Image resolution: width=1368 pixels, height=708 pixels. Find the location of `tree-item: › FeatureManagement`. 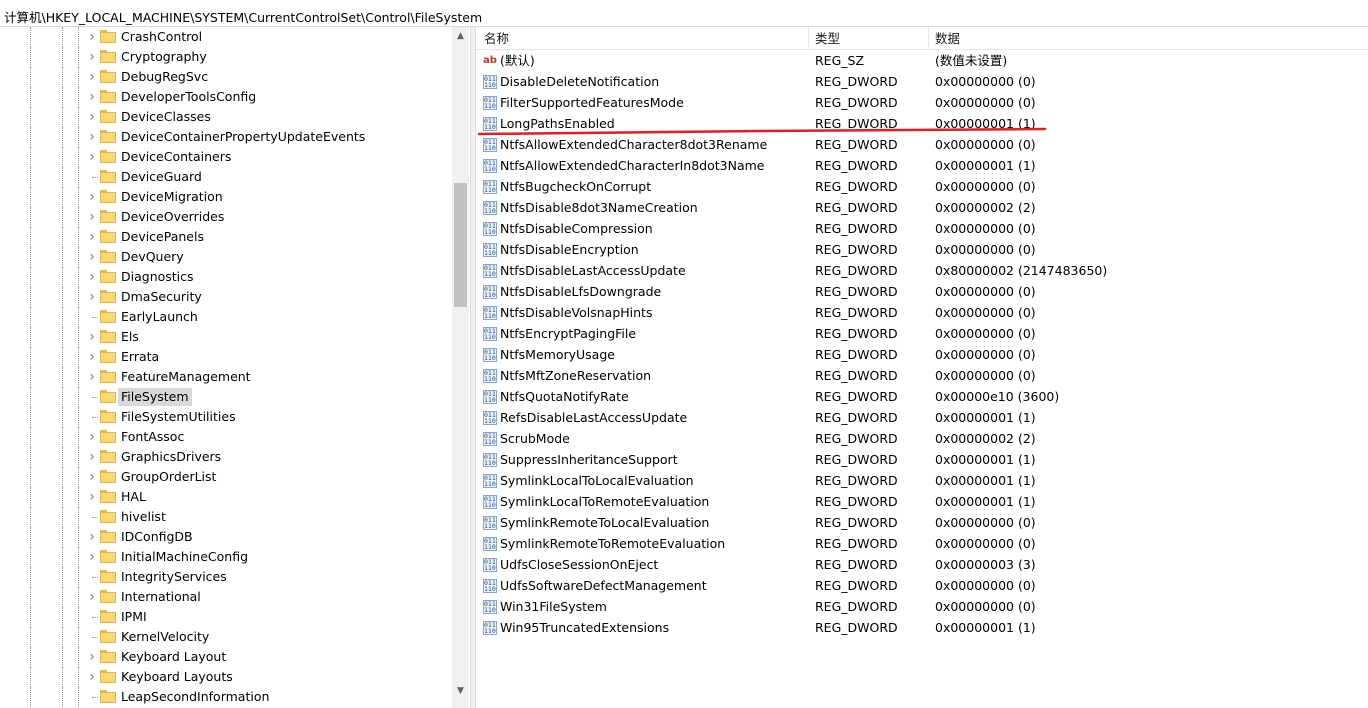

tree-item: › FeatureManagement is located at coordinates (226, 377).